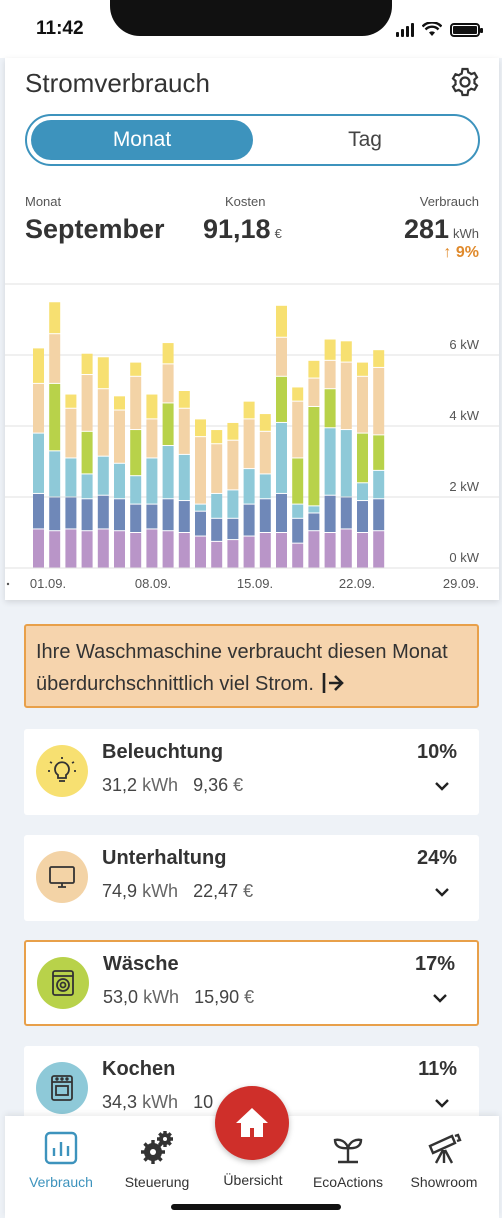 Image resolution: width=502 pixels, height=1218 pixels. Describe the element at coordinates (157, 1160) in the screenshot. I see `tab-steuerung: Steuerung` at that location.